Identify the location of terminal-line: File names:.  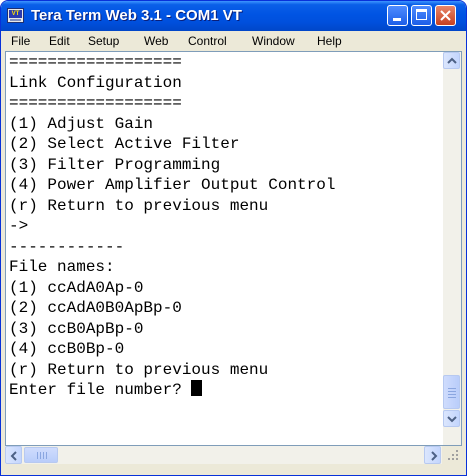
(62, 267).